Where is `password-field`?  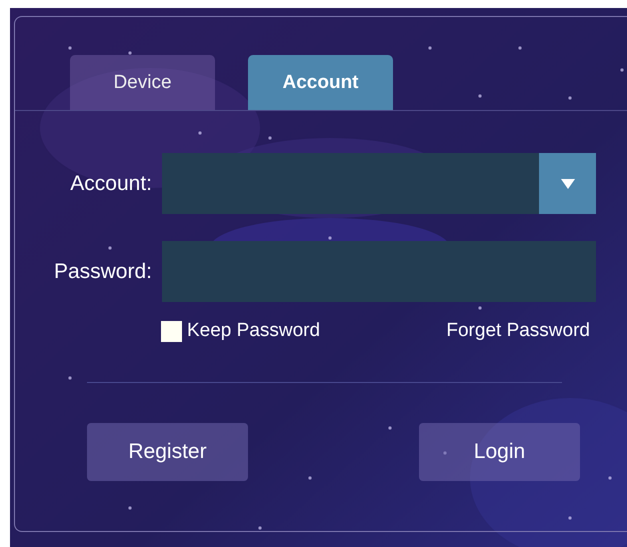
password-field is located at coordinates (379, 271).